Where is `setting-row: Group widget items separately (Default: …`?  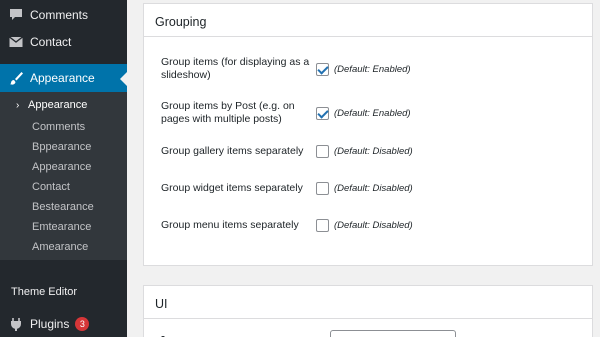 setting-row: Group widget items separately (Default: … is located at coordinates (369, 188).